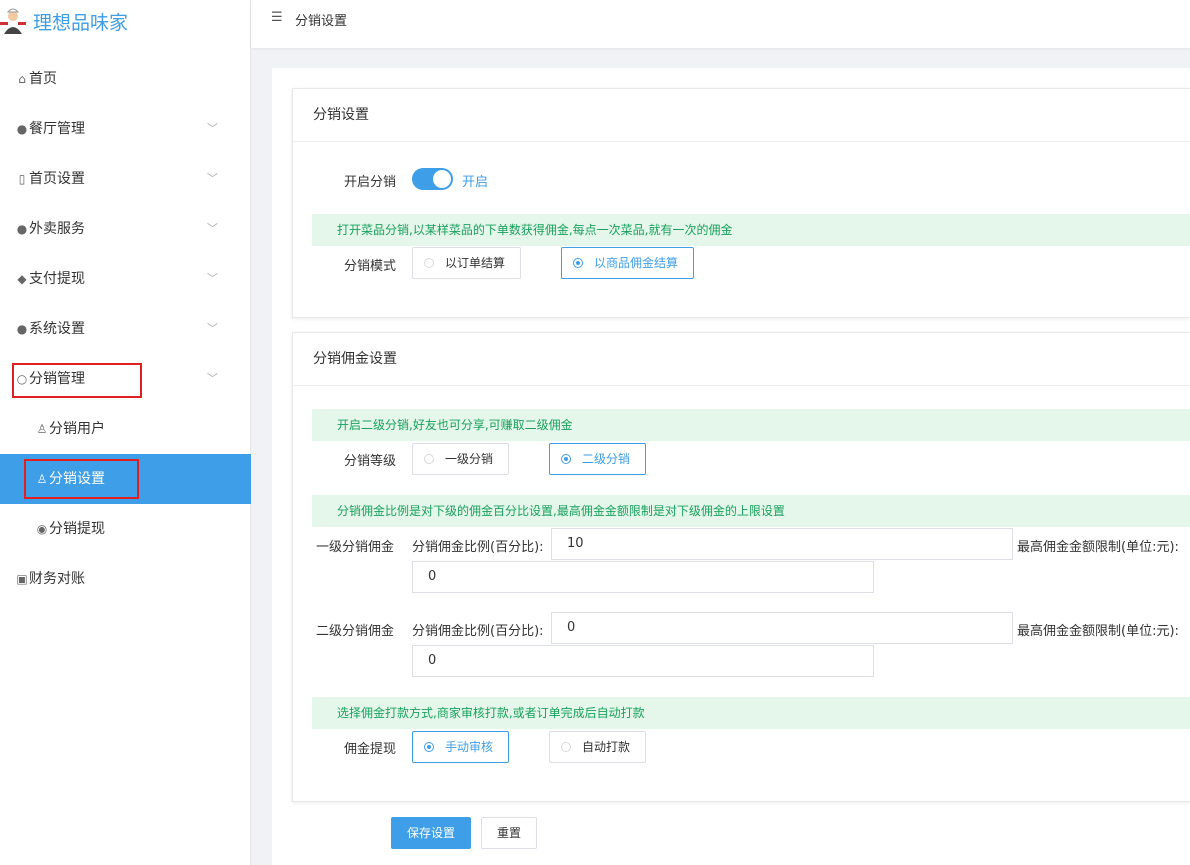 This screenshot has width=1190, height=865. I want to click on level2-max-input: 0, so click(643, 661).